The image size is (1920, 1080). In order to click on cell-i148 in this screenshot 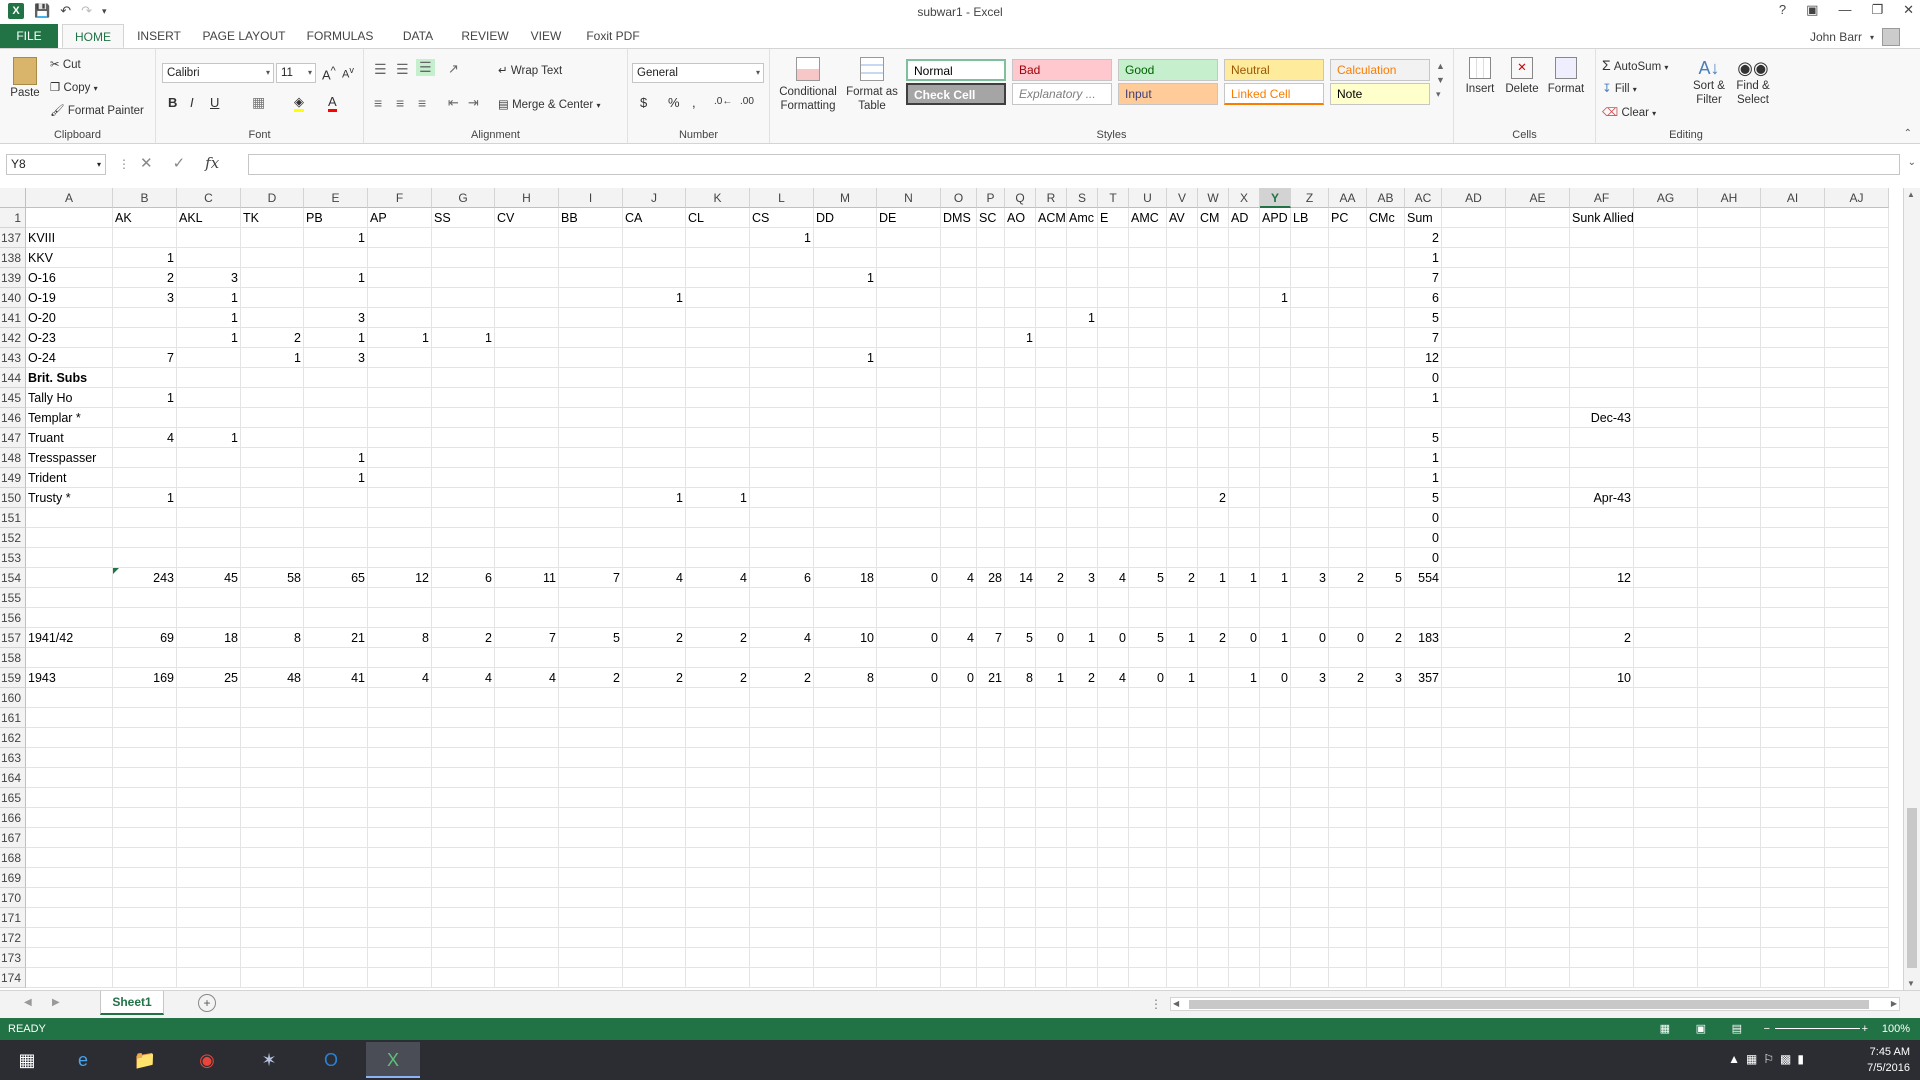, I will do `click(591, 458)`.